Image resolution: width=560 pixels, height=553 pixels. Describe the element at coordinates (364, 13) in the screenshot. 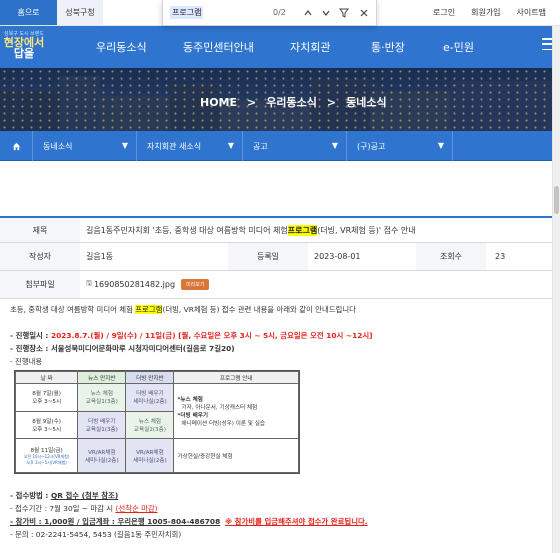

I see `find-close-icon` at that location.